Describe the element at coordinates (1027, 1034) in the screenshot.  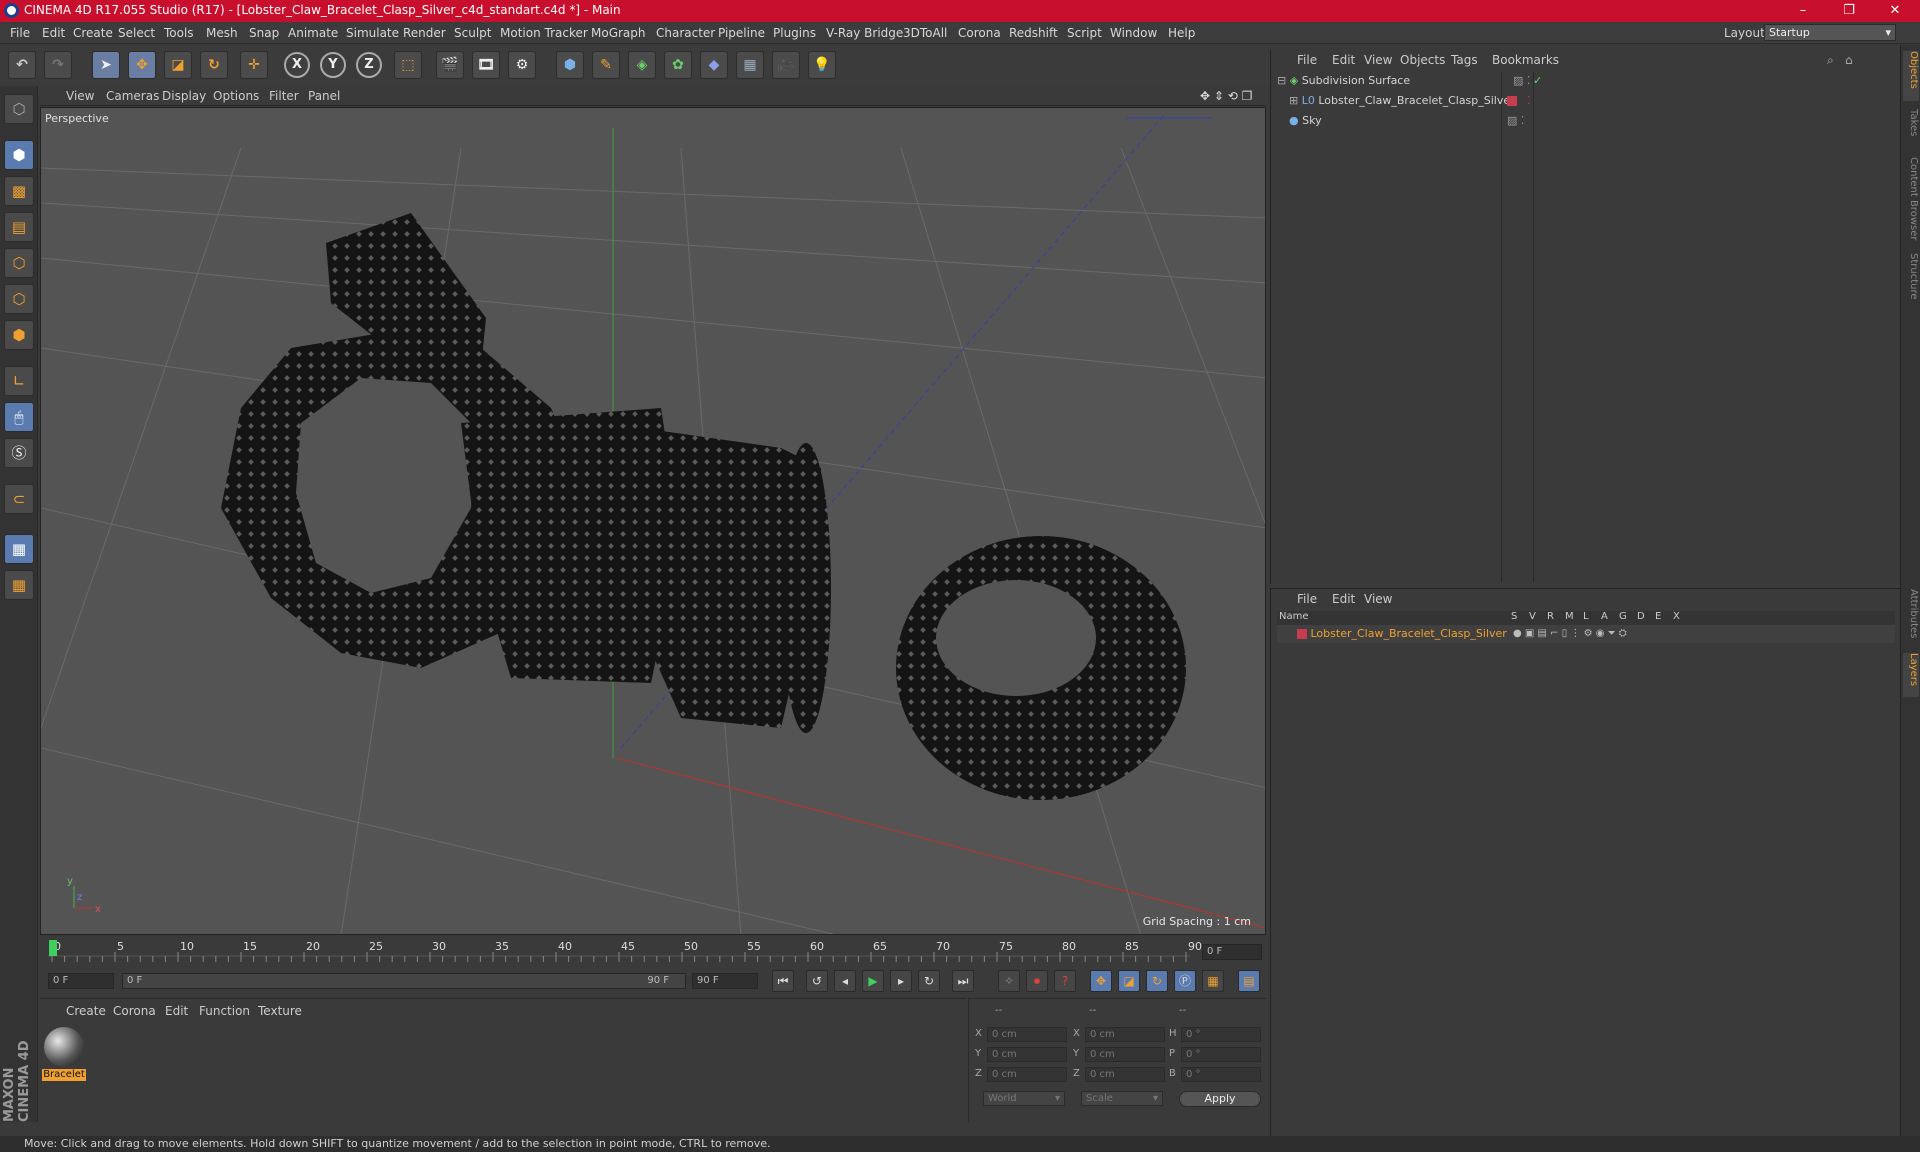
I see `position-x-field: 0 cm` at that location.